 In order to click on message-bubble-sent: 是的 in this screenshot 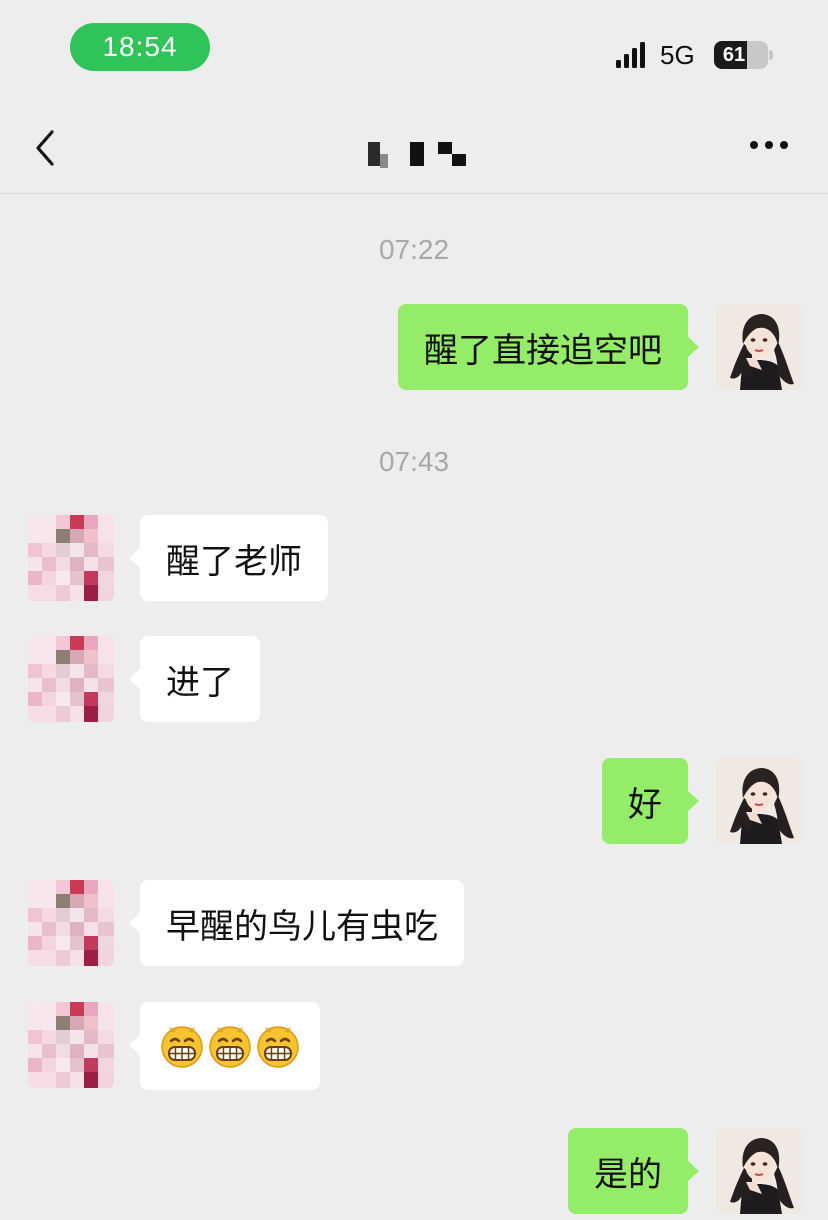, I will do `click(633, 1171)`.